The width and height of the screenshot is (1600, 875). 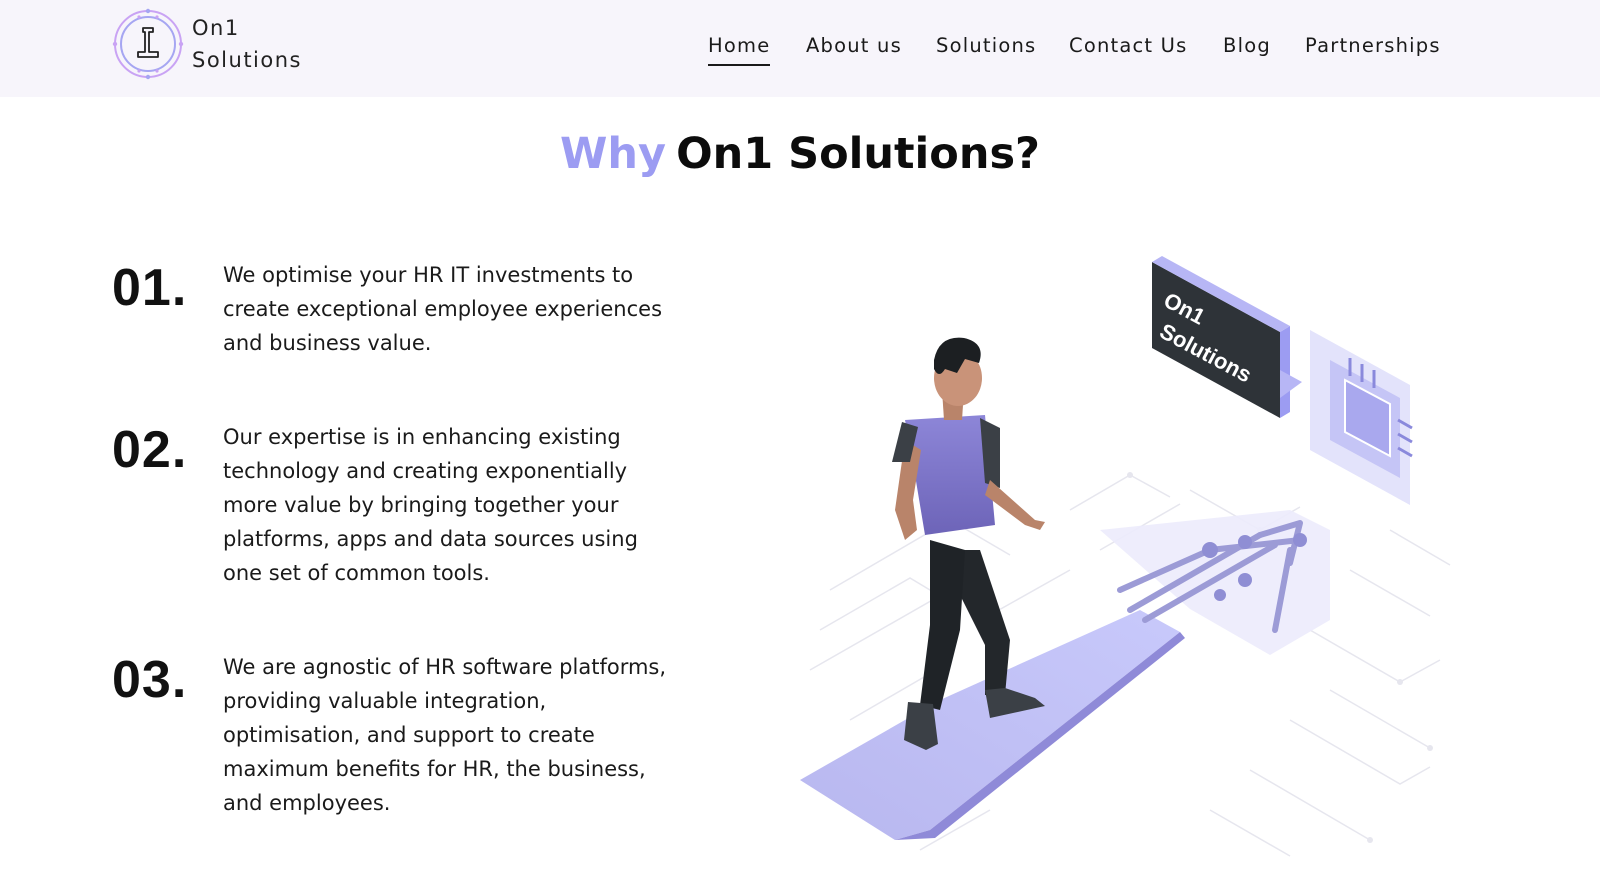 I want to click on feature-line: providing valuable integration,, so click(x=385, y=701).